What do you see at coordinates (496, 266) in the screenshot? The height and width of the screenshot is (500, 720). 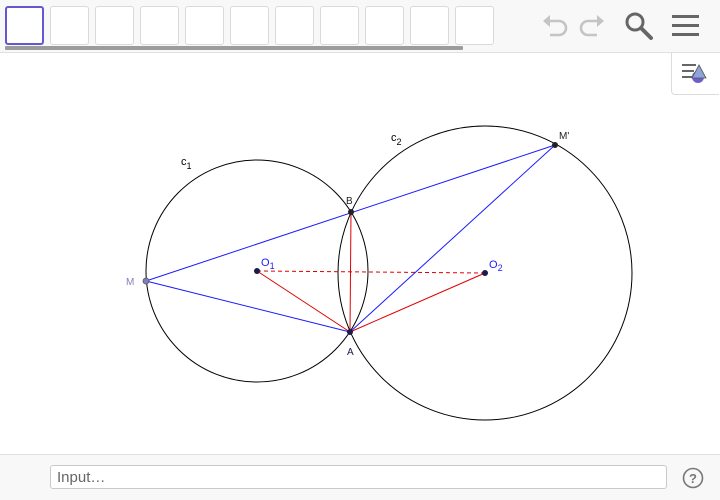 I see `label-o2: O2` at bounding box center [496, 266].